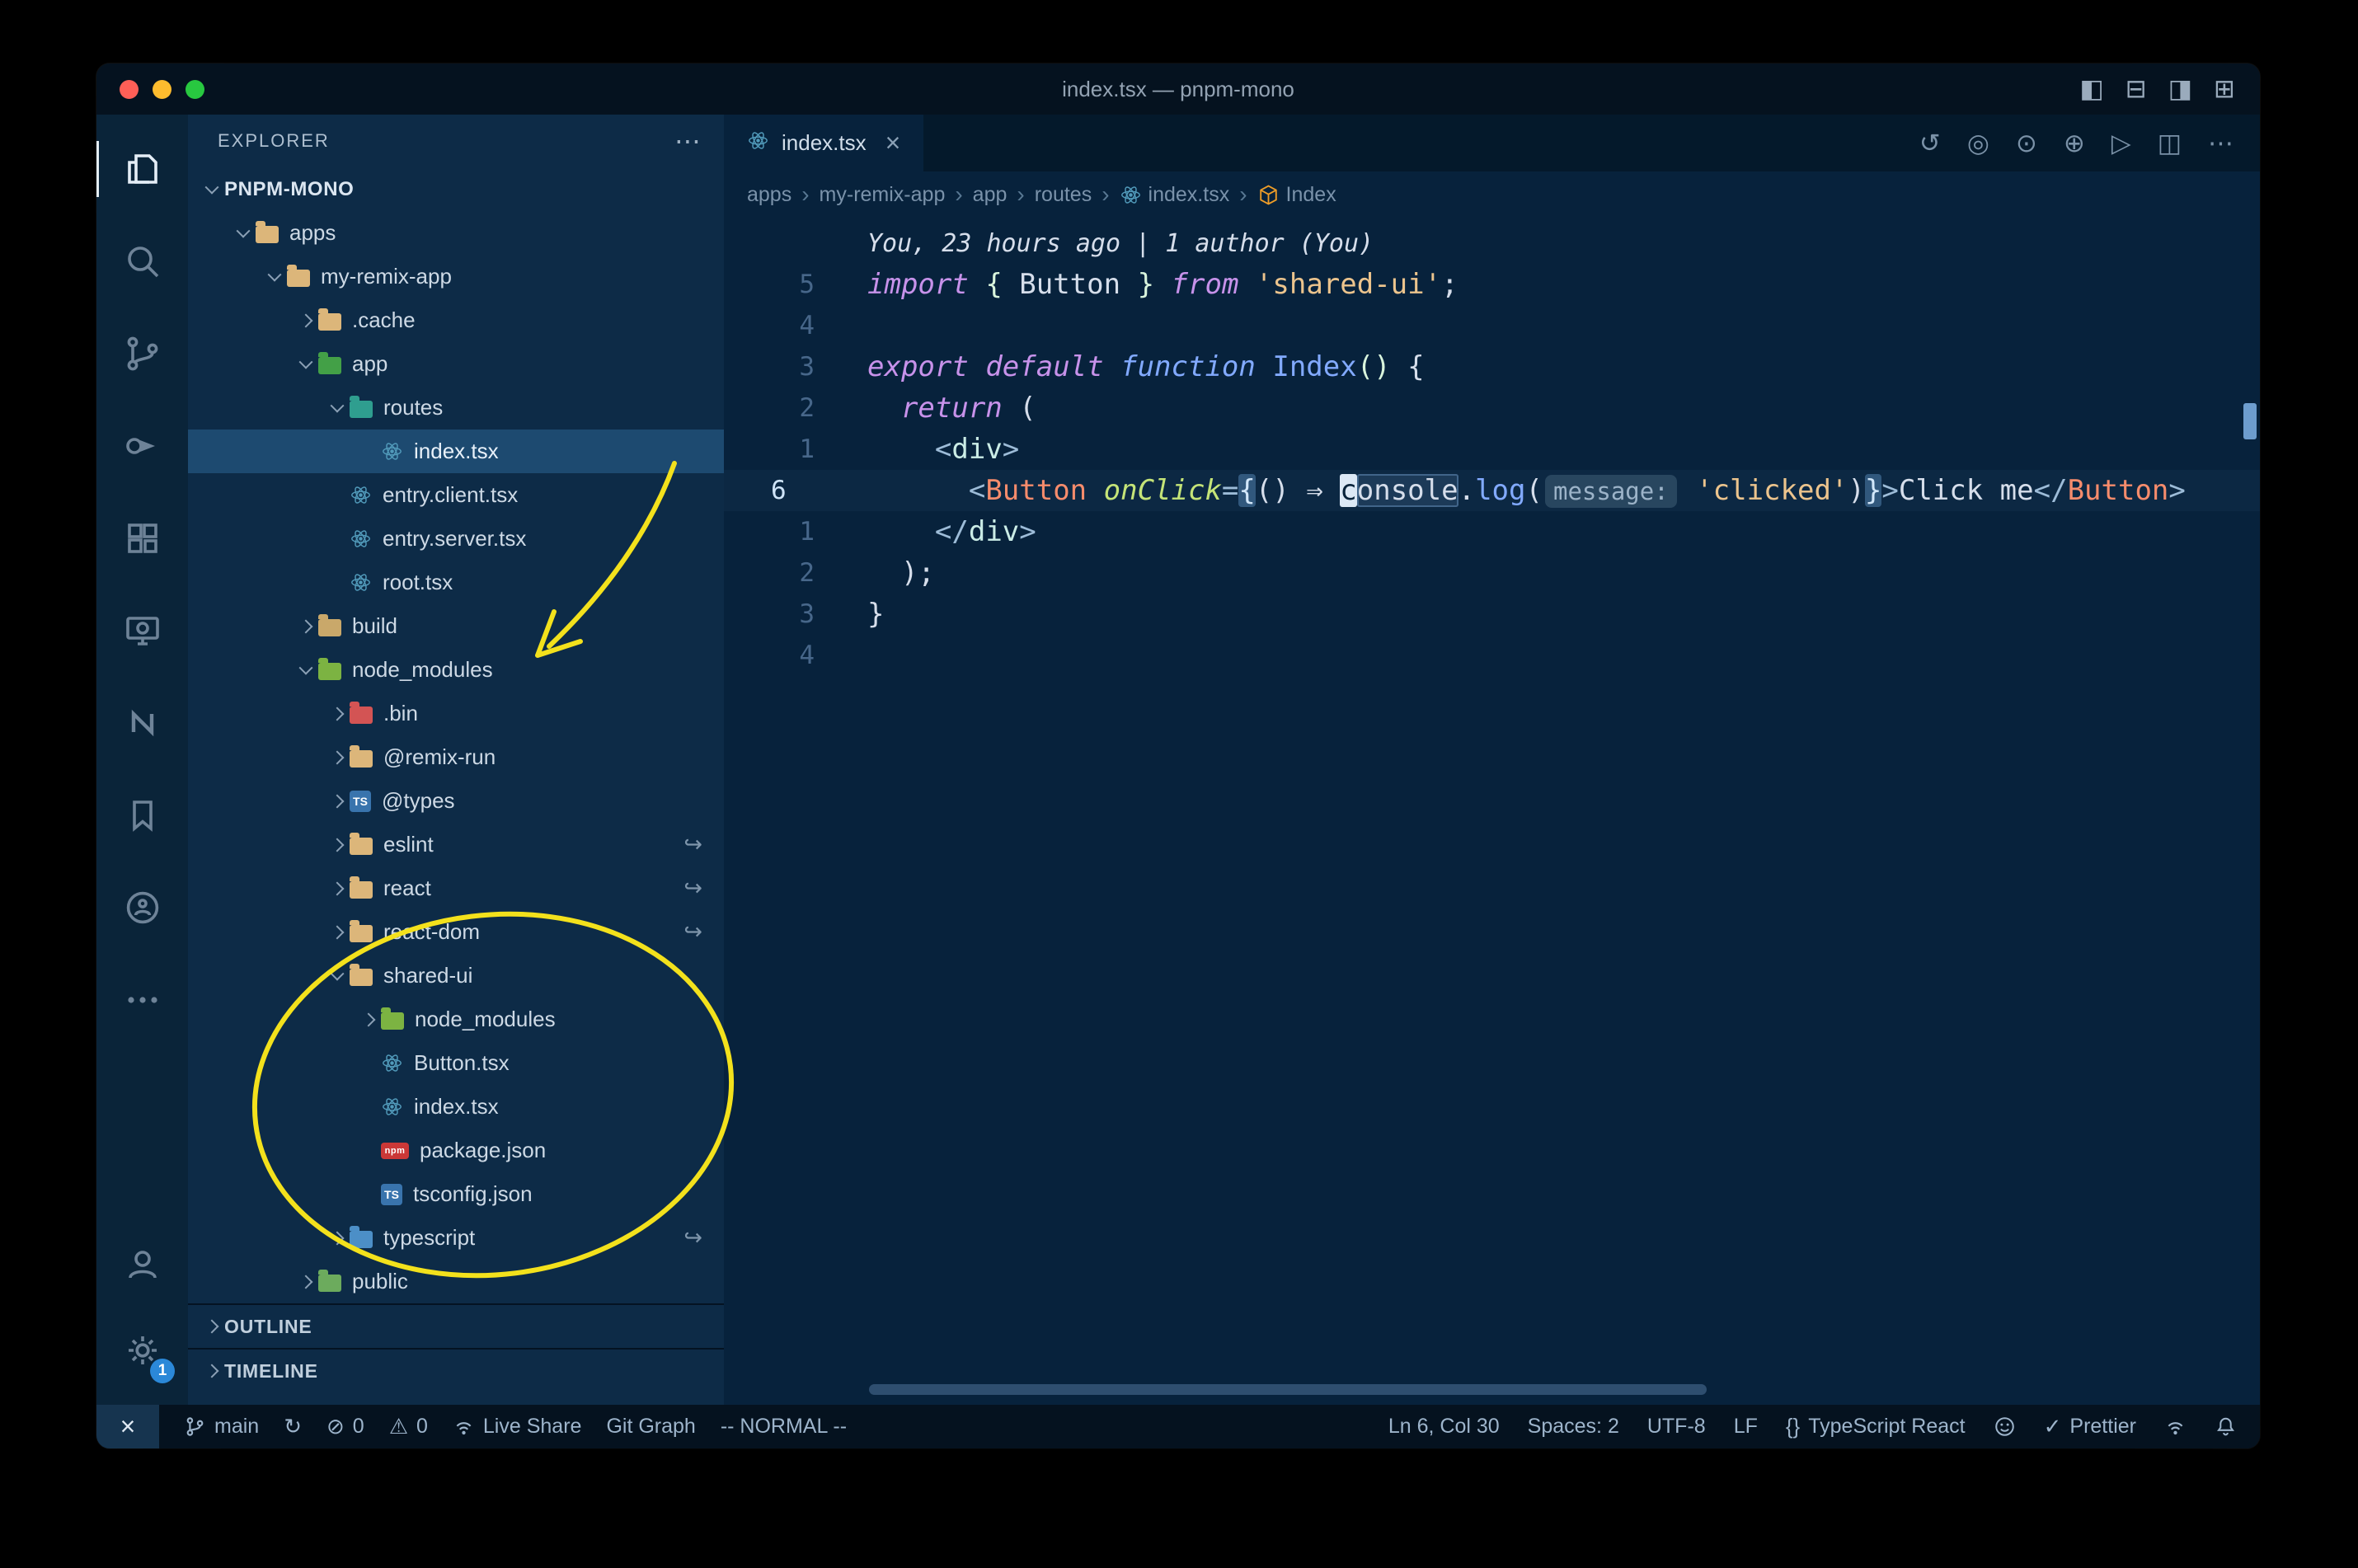 The image size is (2358, 1568). Describe the element at coordinates (1297, 195) in the screenshot. I see `breadcrumb-item-index: Index` at that location.